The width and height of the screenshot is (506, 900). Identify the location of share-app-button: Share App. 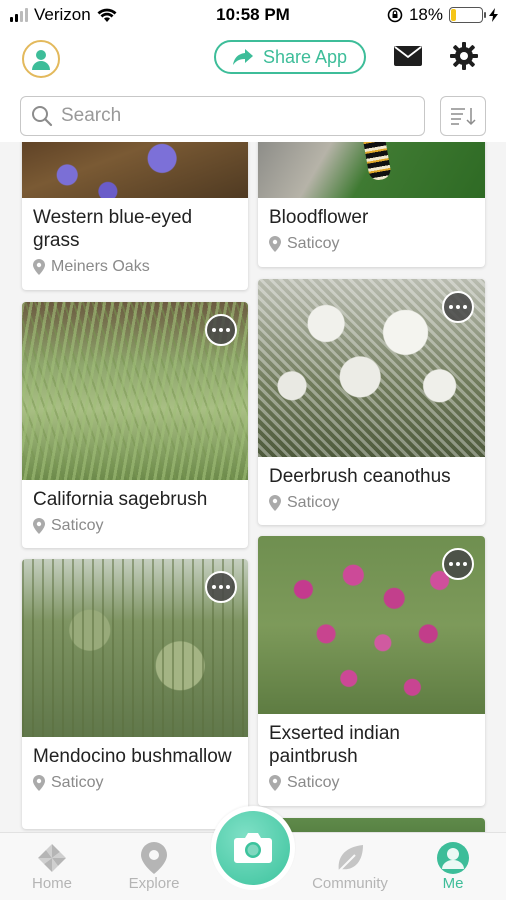
(290, 57).